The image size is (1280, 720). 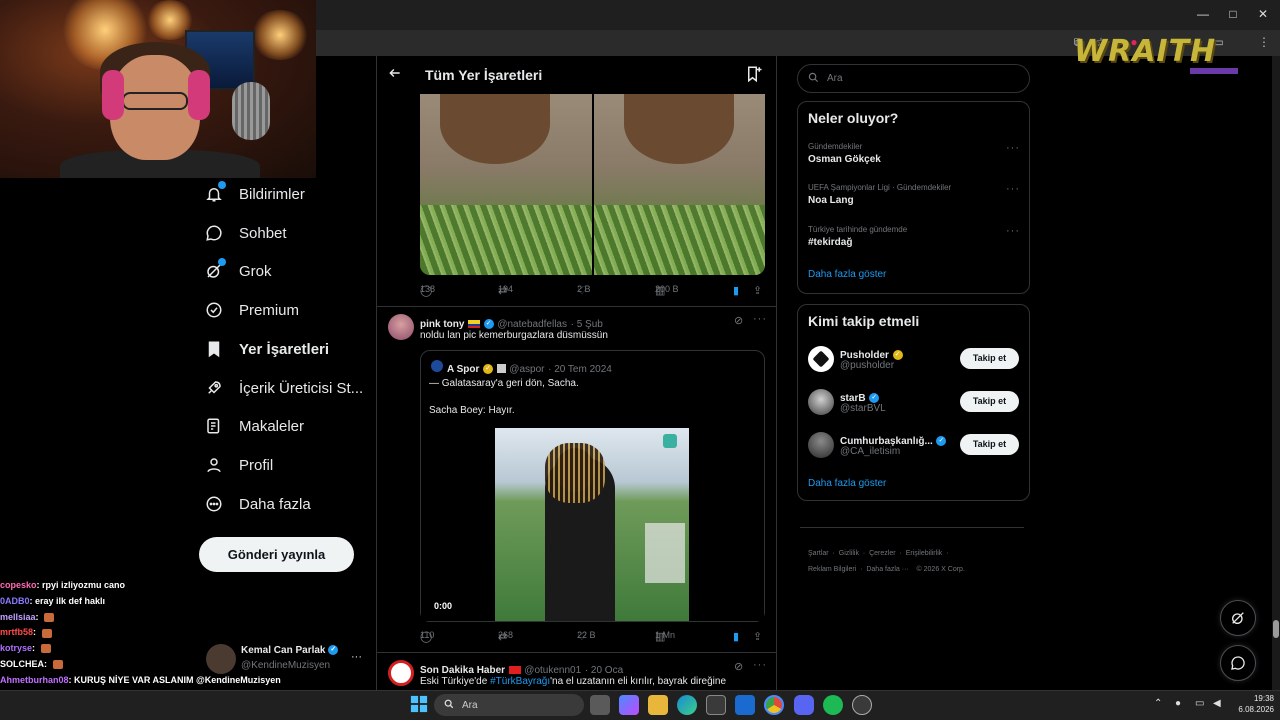 I want to click on sidebar-item-grok: Grok, so click(x=237, y=271).